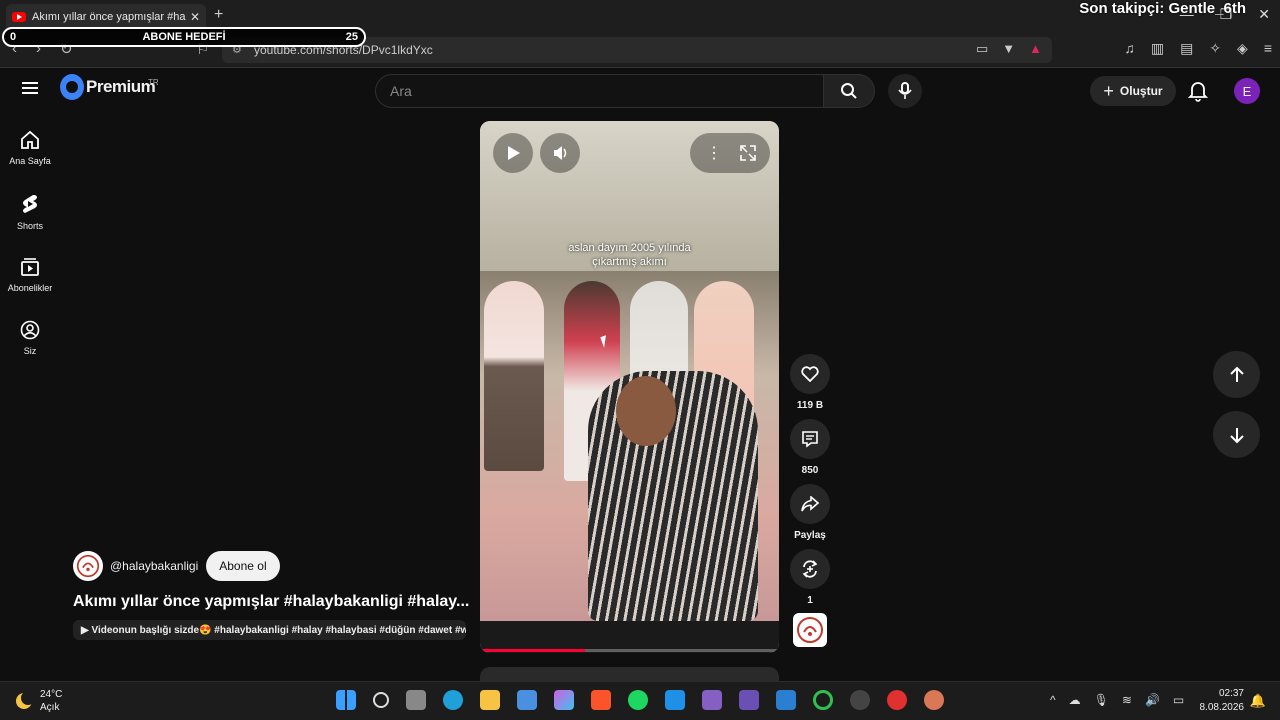 Image resolution: width=1280 pixels, height=720 pixels. I want to click on previous-short-button, so click(1236, 374).